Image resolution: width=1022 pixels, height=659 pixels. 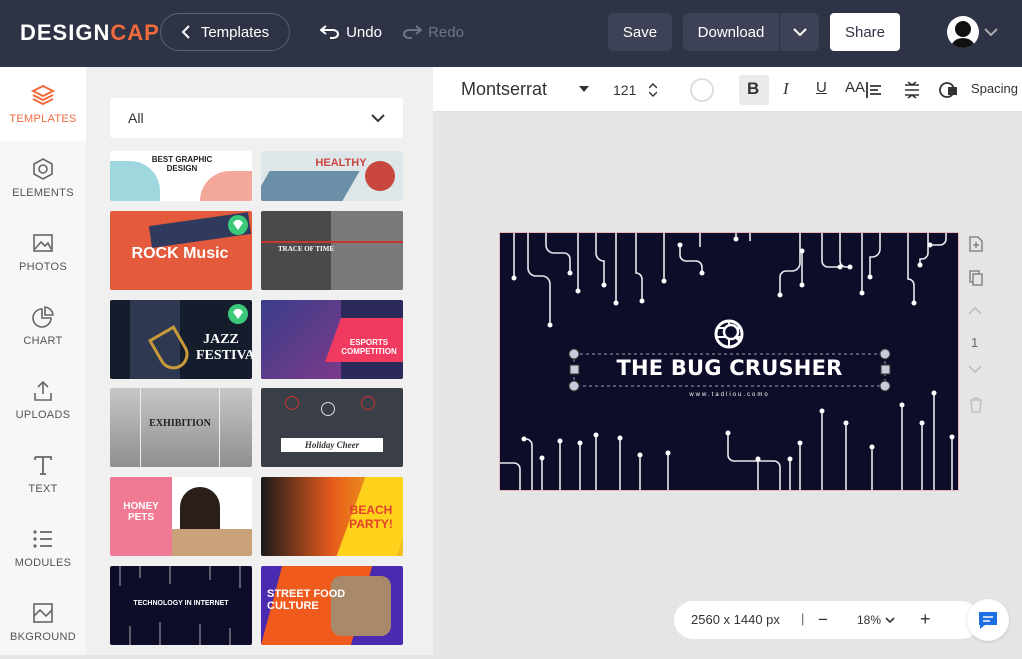 I want to click on undo-icon, so click(x=329, y=32).